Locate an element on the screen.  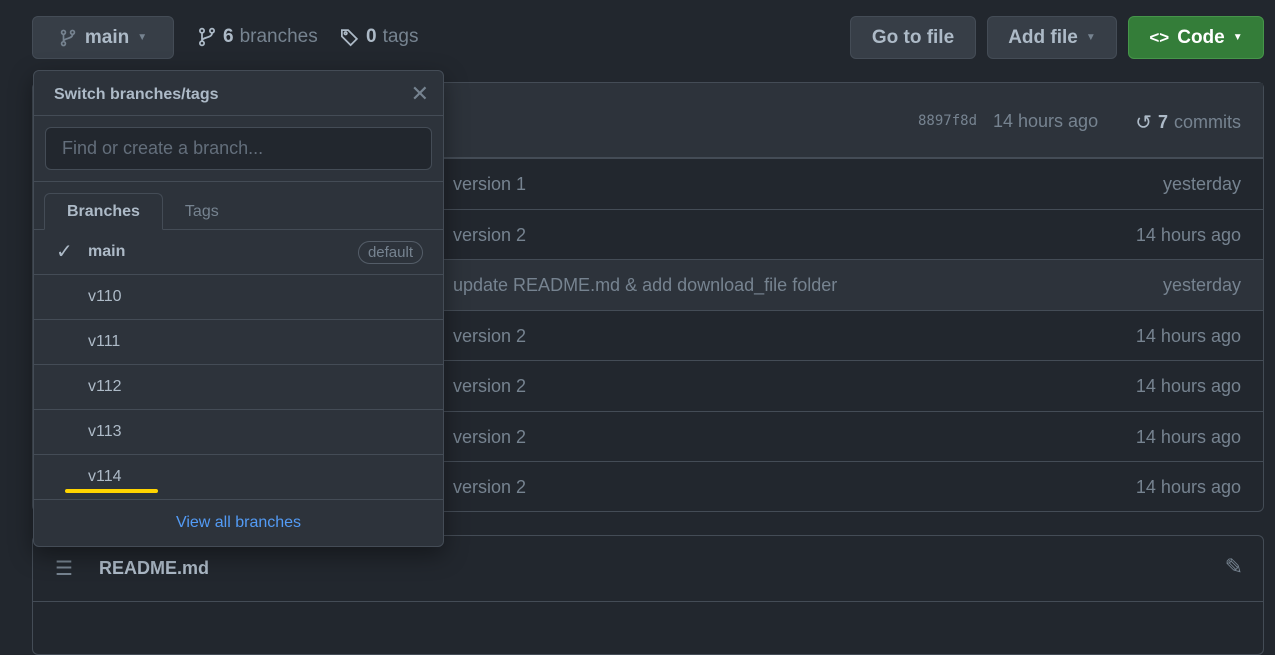
code-icon: <> is located at coordinates (1159, 37).